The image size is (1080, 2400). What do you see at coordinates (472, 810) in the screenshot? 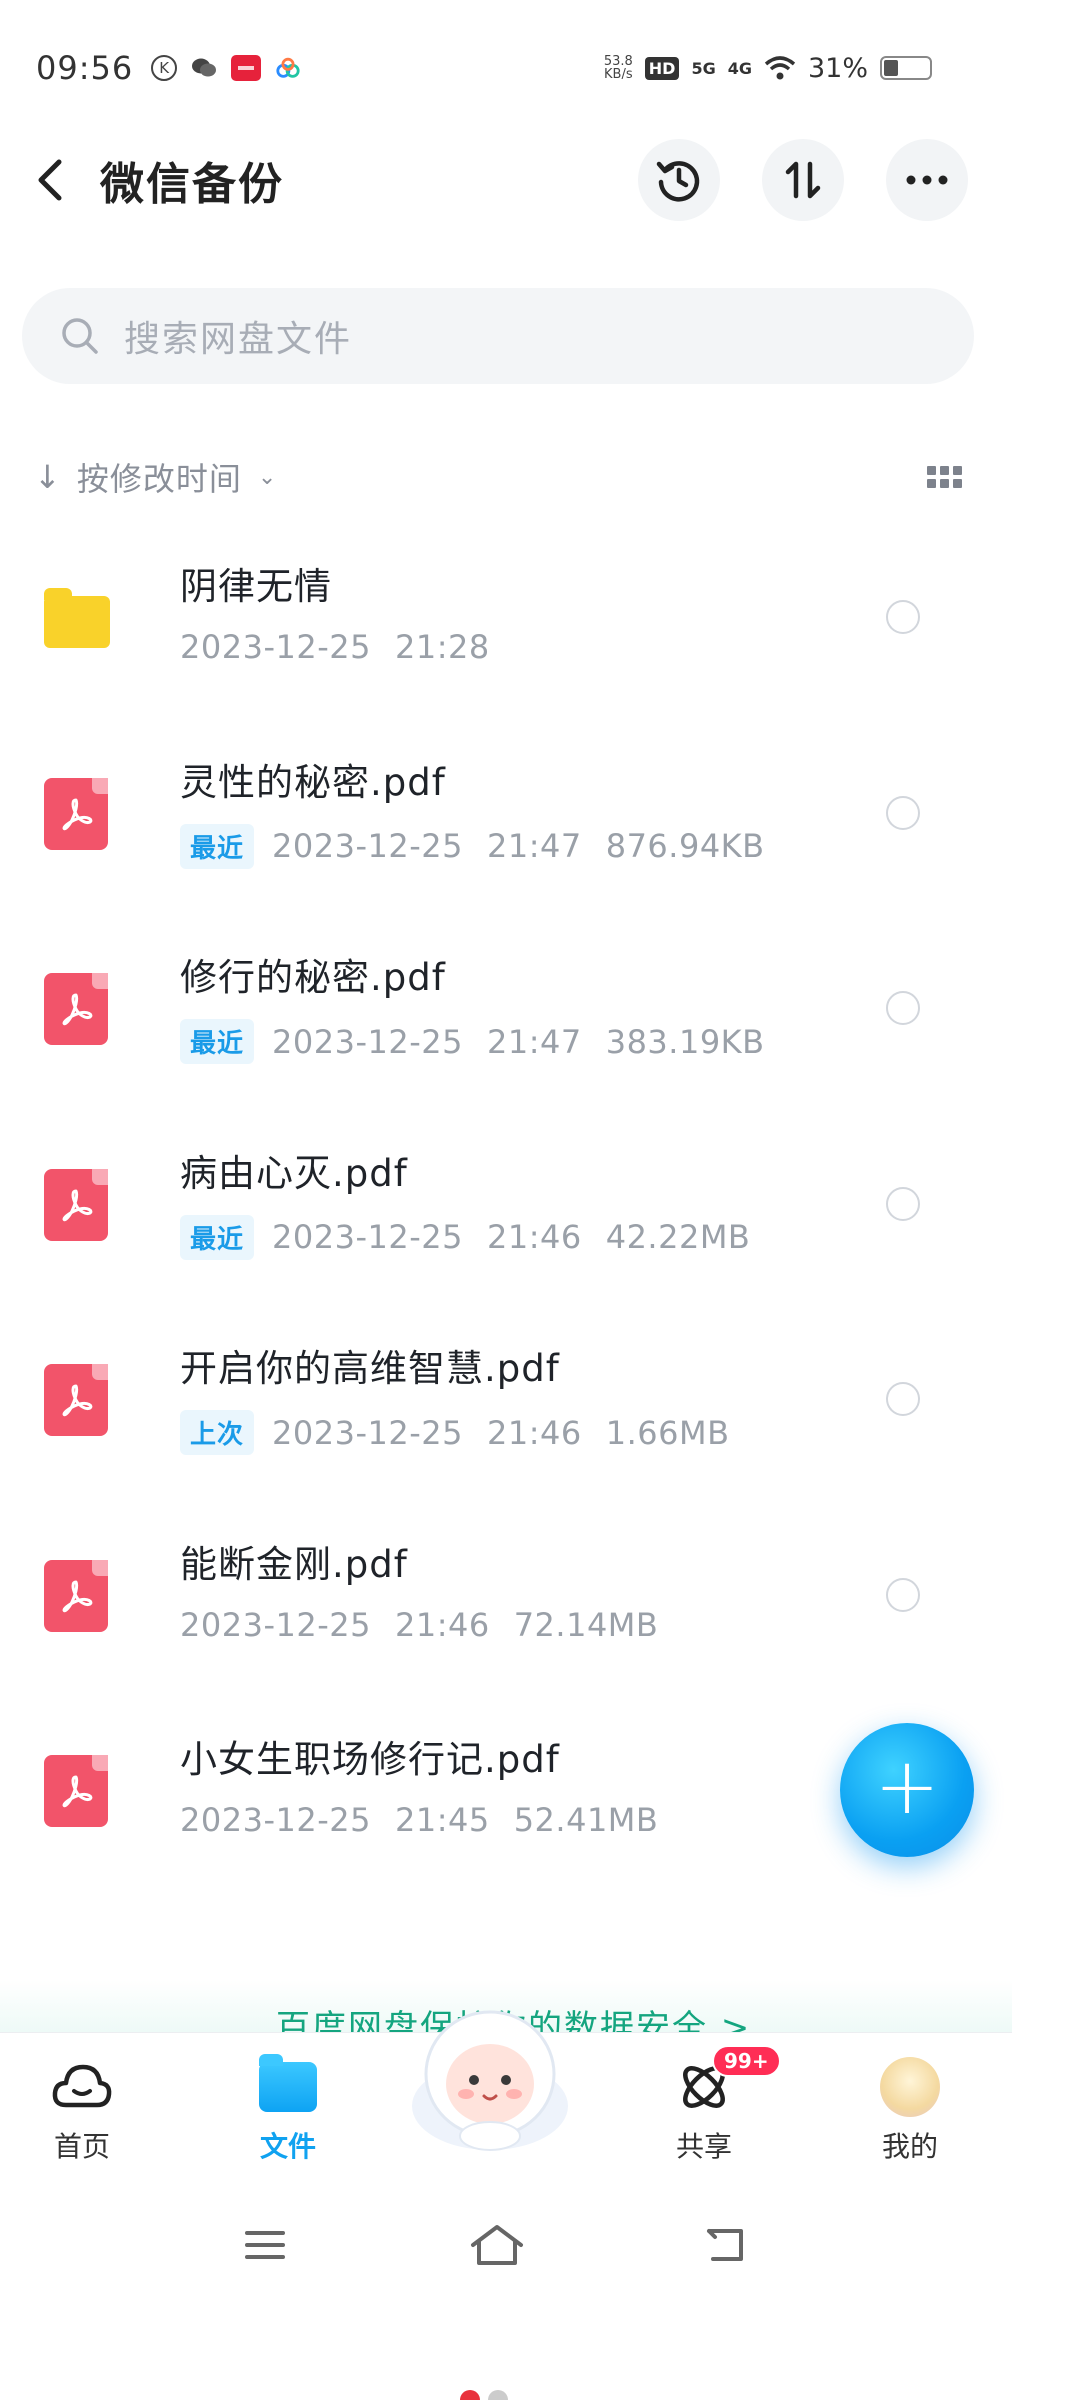
I see `file-text: 灵性的秘密.pdf 最近 2023-12-25 21:47 876.94KB` at bounding box center [472, 810].